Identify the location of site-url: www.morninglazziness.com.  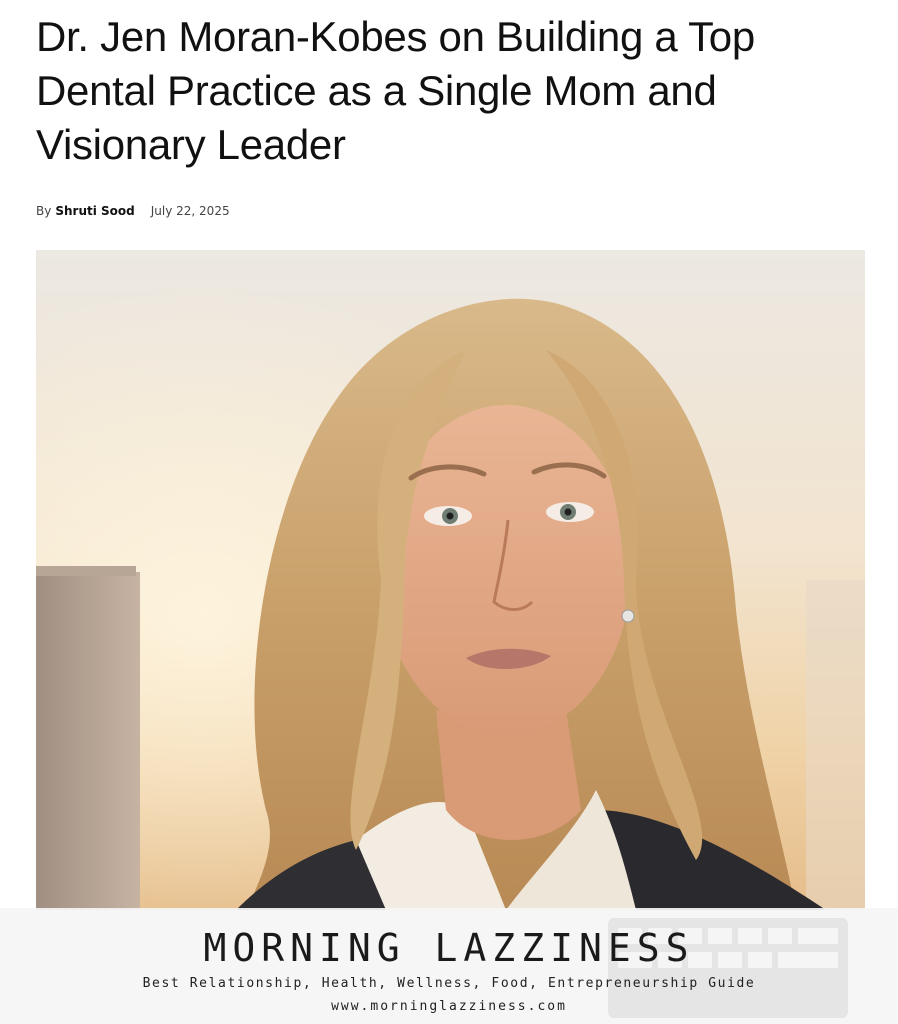
(449, 1006).